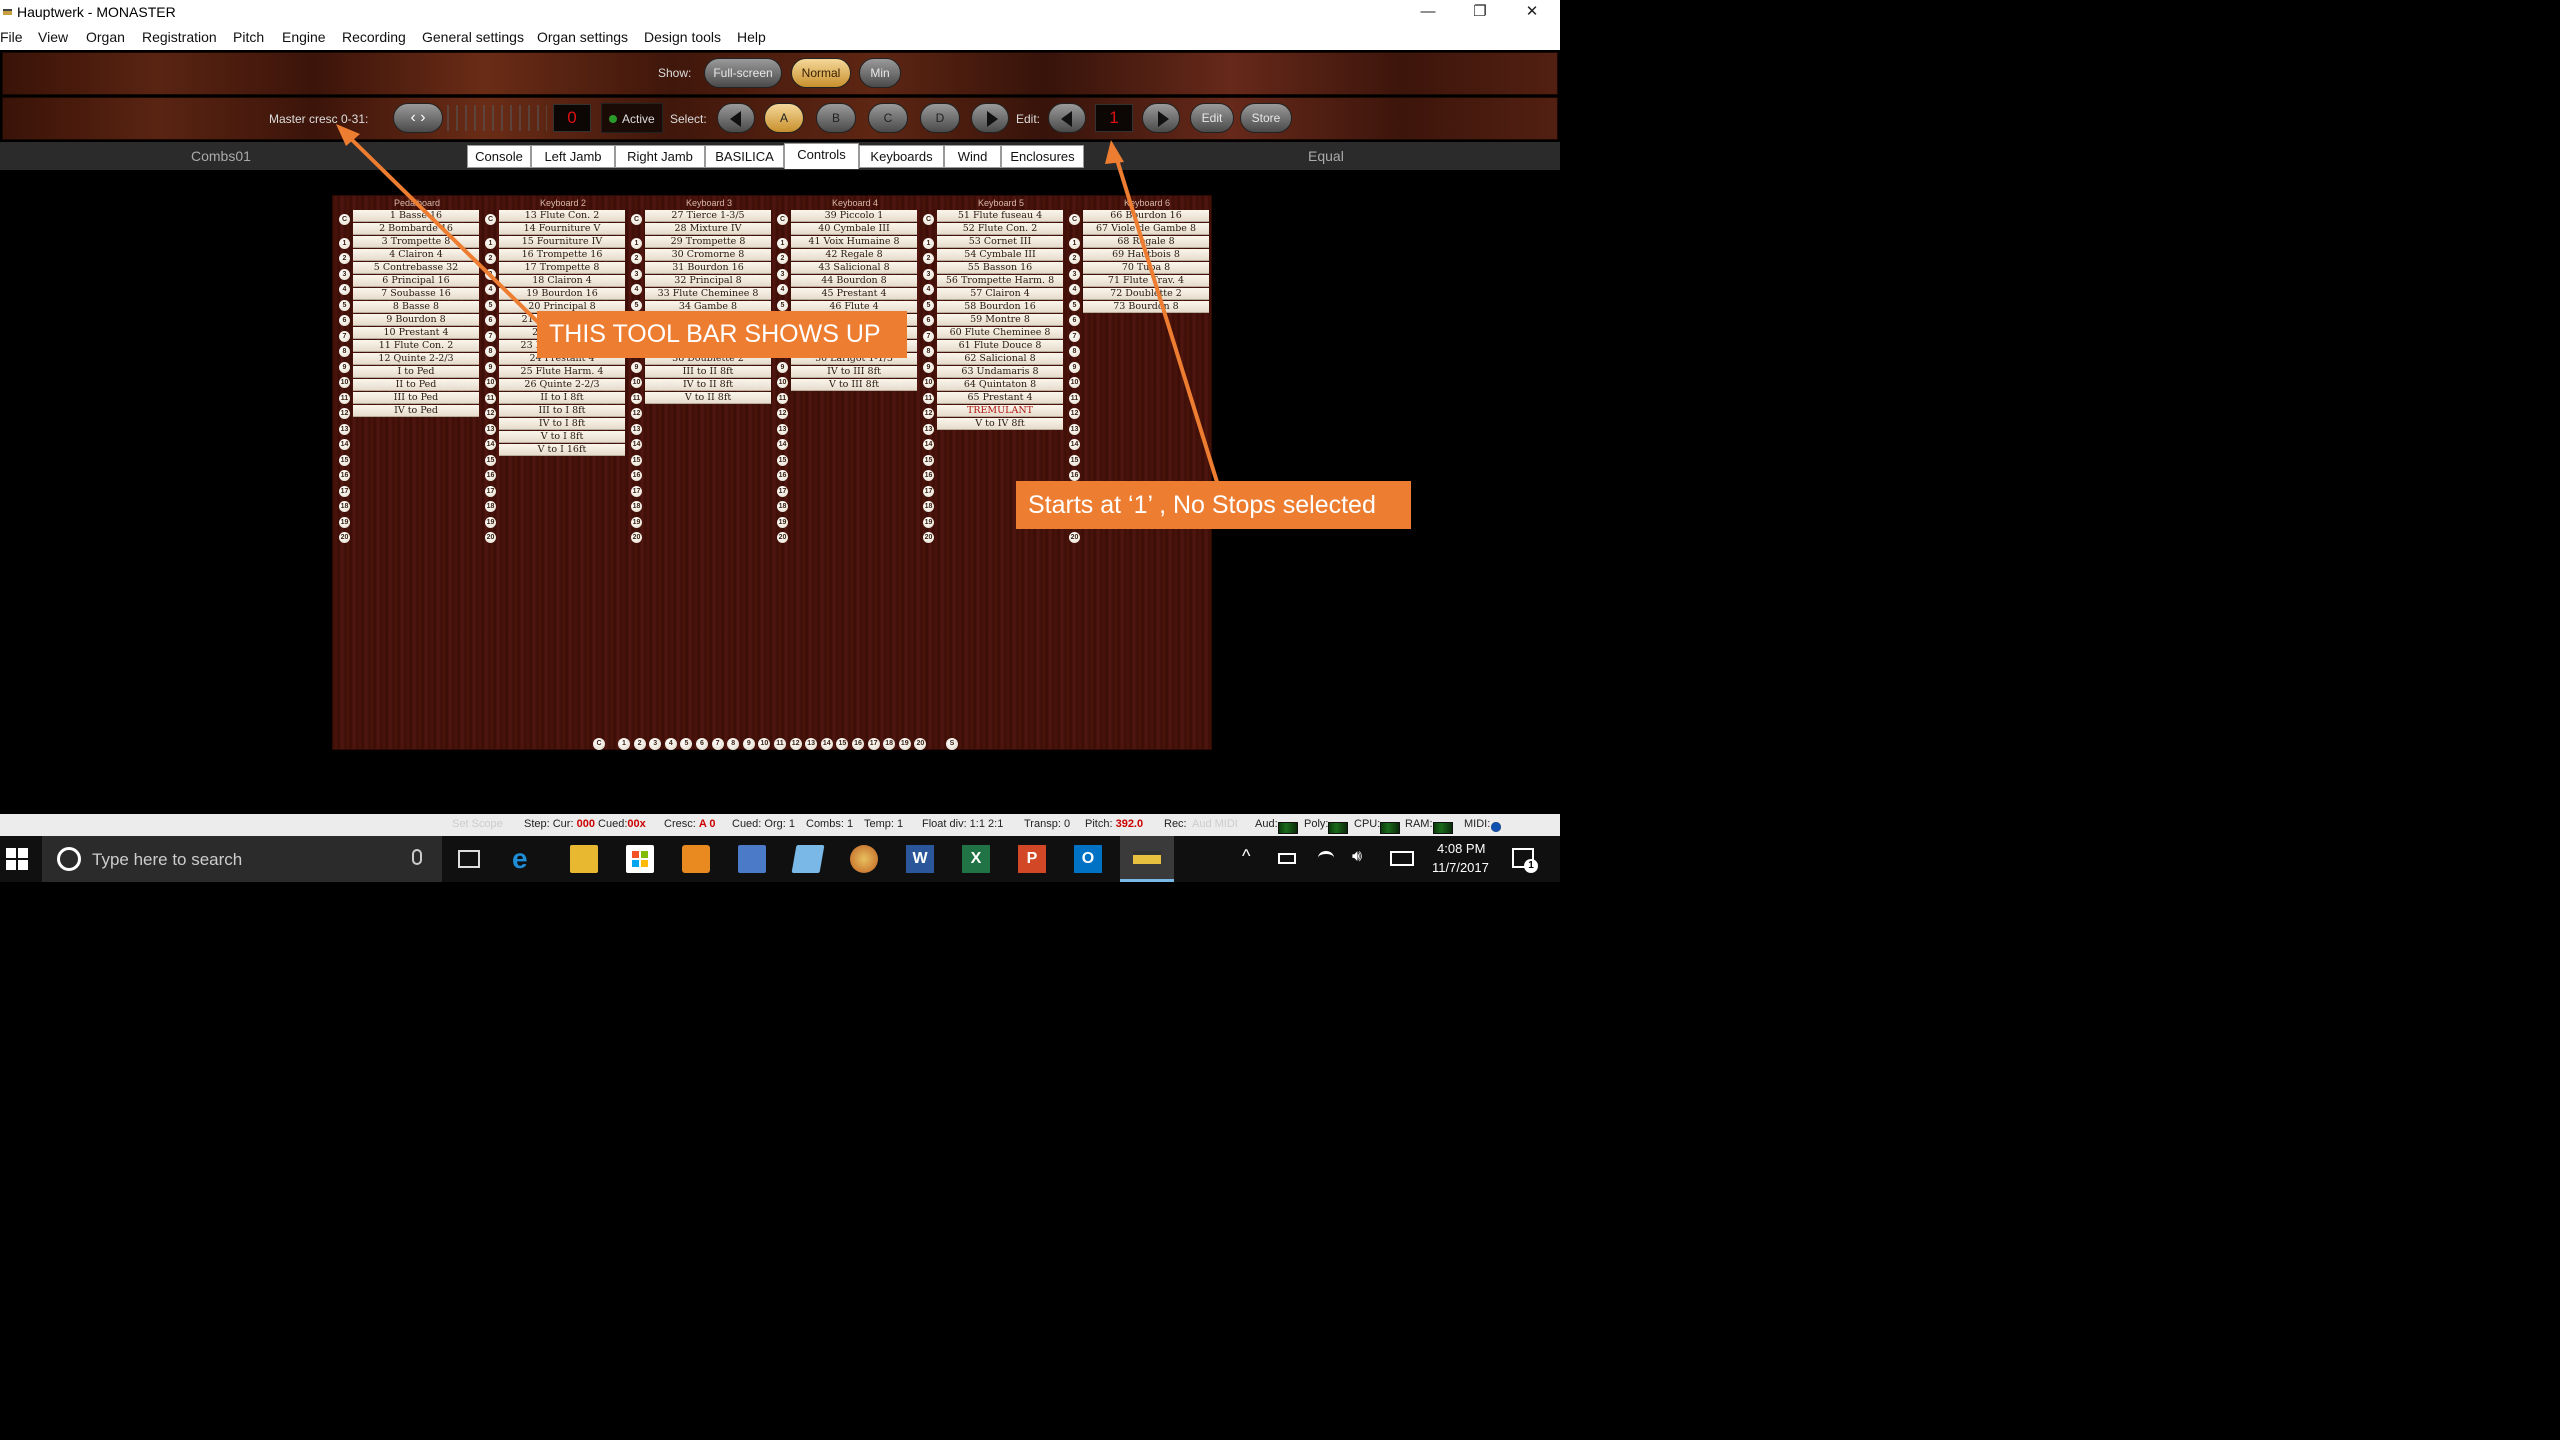  What do you see at coordinates (884, 824) in the screenshot?
I see `temp-label: Temp: 1` at bounding box center [884, 824].